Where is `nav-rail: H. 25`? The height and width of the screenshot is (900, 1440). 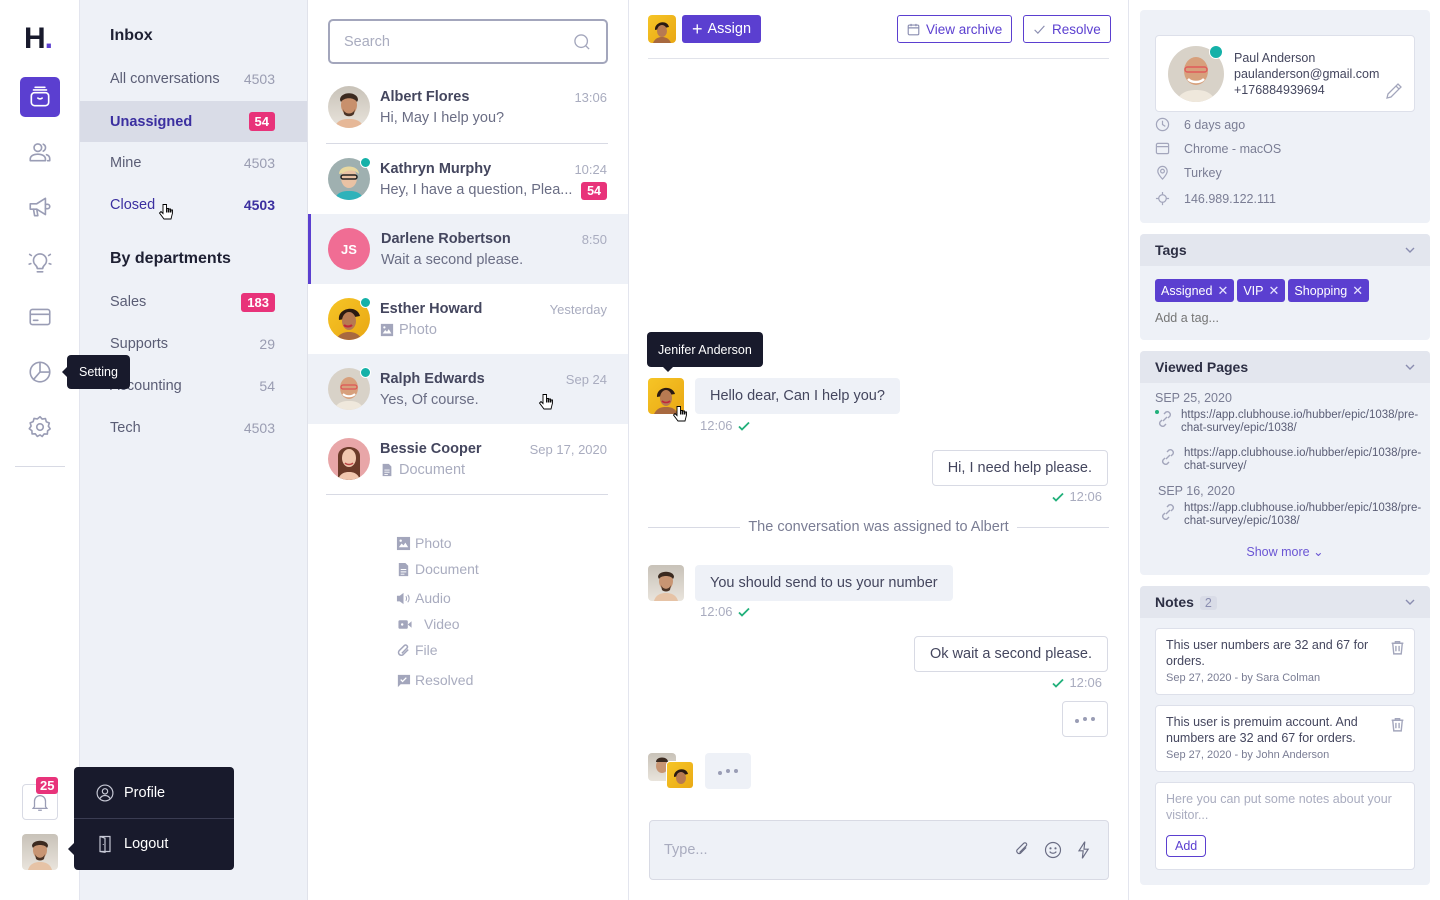
nav-rail: H. 25 is located at coordinates (40, 450).